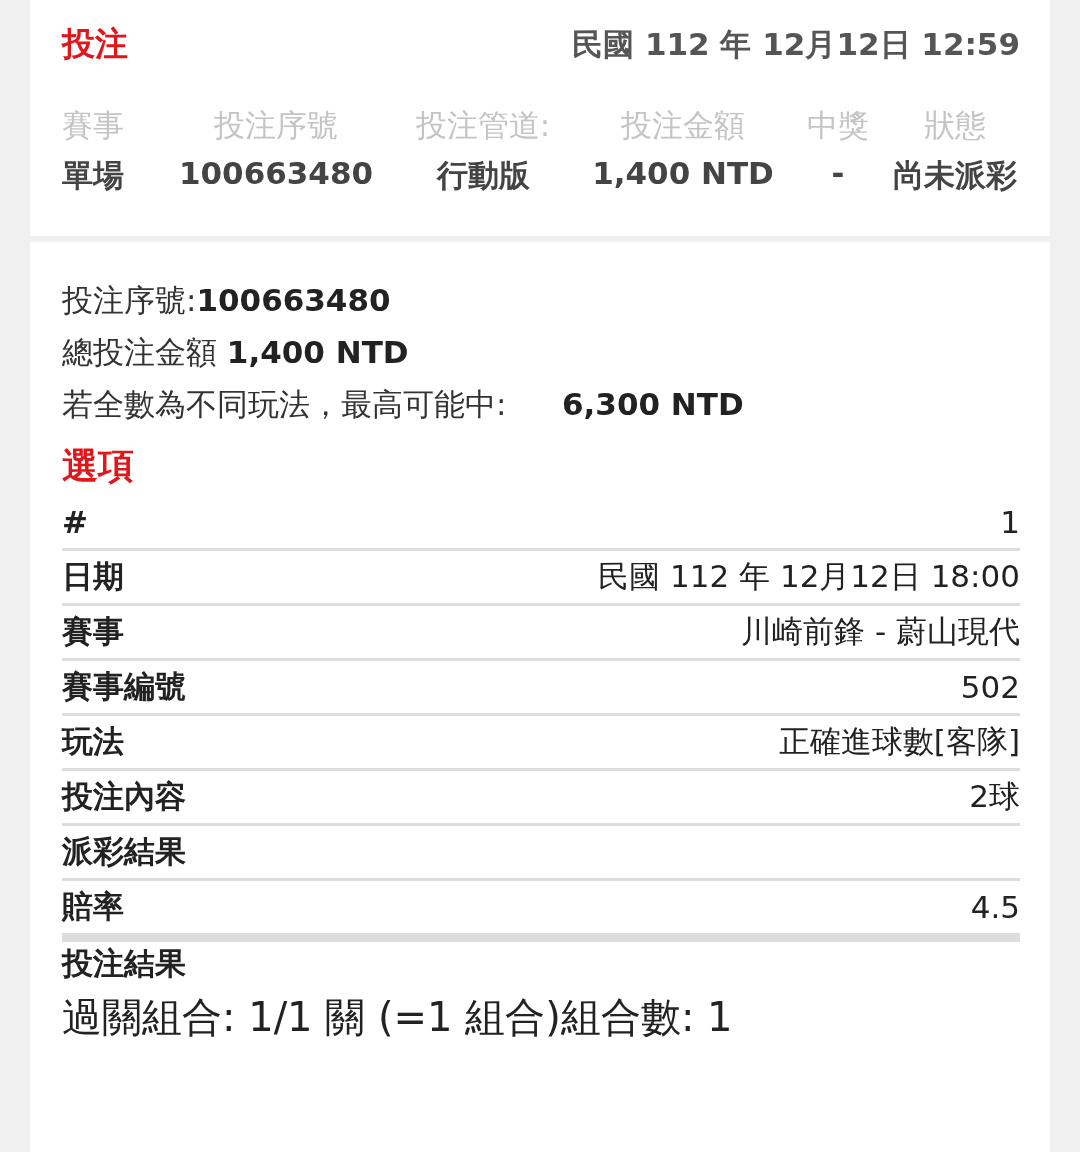 The height and width of the screenshot is (1152, 1080). Describe the element at coordinates (483, 175) in the screenshot. I see `summary-value: 行動版` at that location.